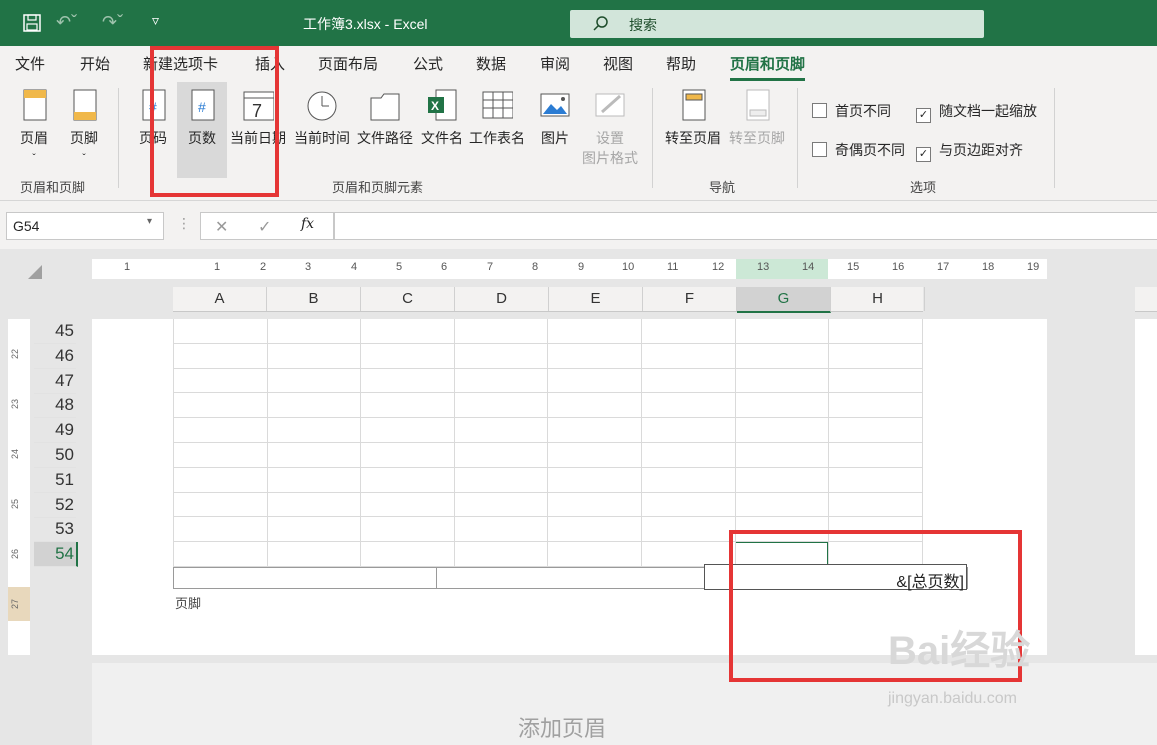 This screenshot has width=1157, height=745. What do you see at coordinates (55, 505) in the screenshot?
I see `row-header-52: 52` at bounding box center [55, 505].